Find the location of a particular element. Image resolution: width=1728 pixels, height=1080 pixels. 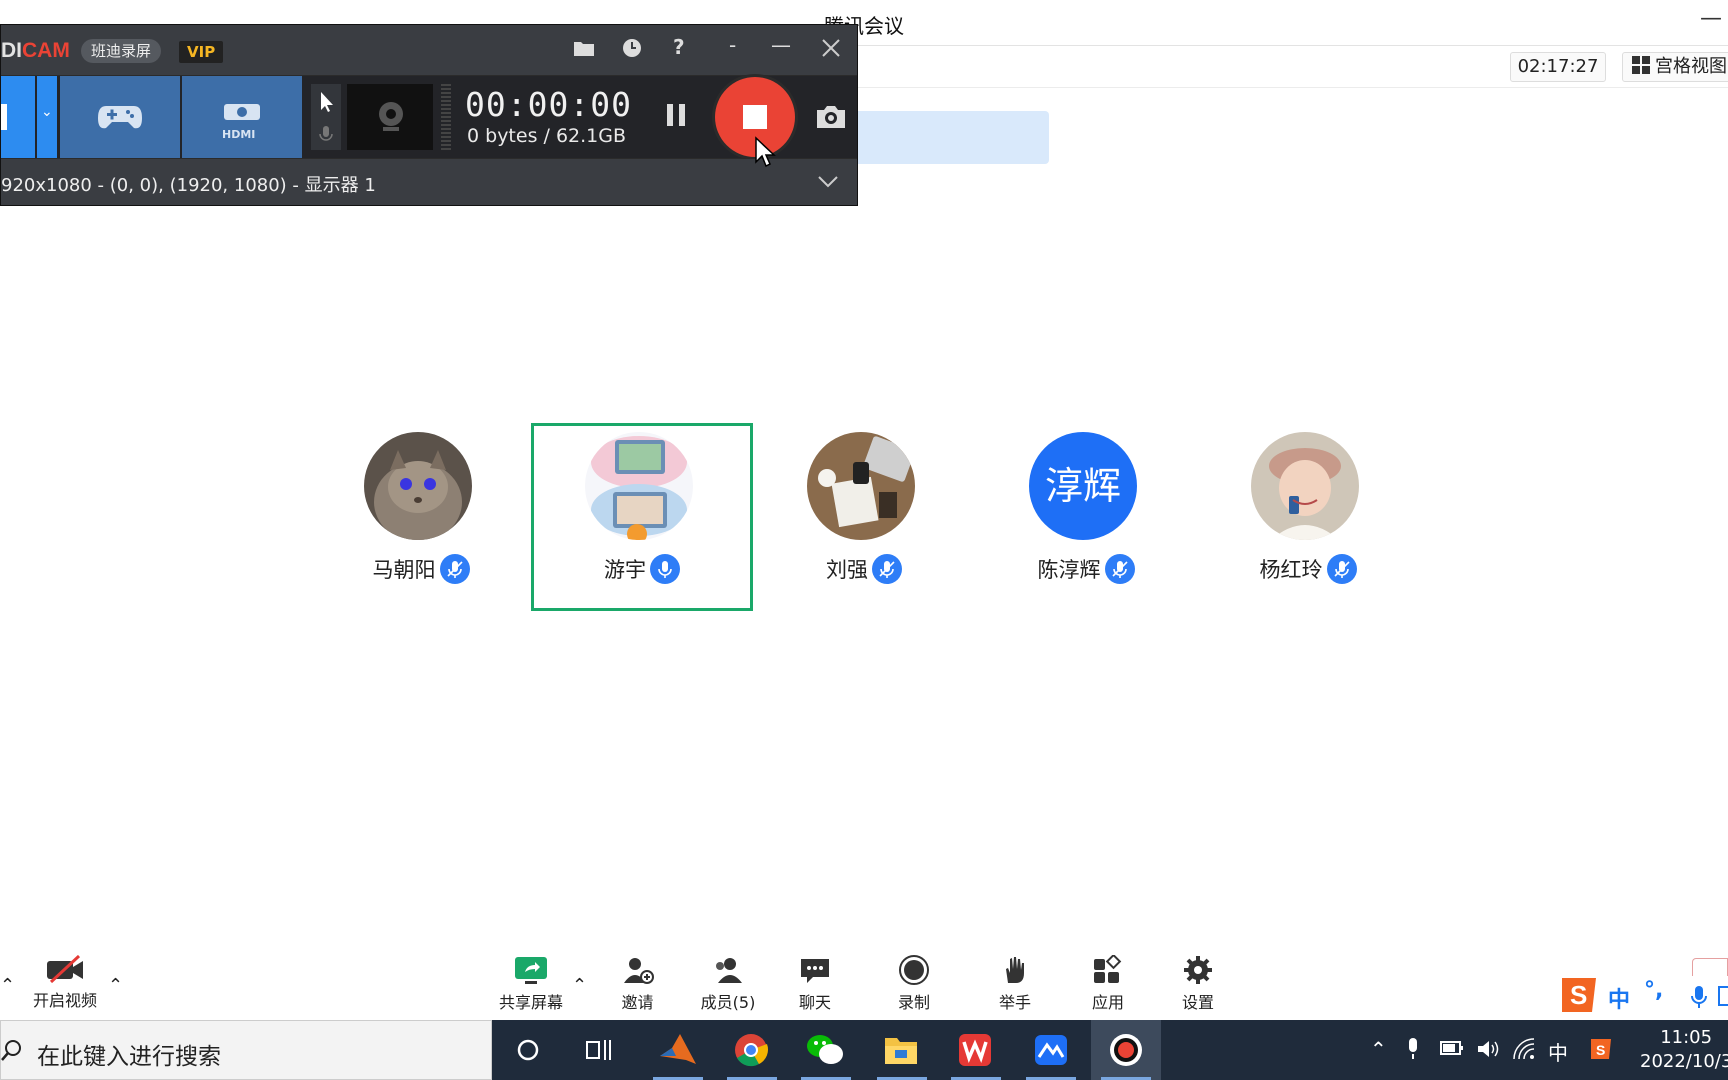

side-panel-tab is located at coordinates (1710, 968).